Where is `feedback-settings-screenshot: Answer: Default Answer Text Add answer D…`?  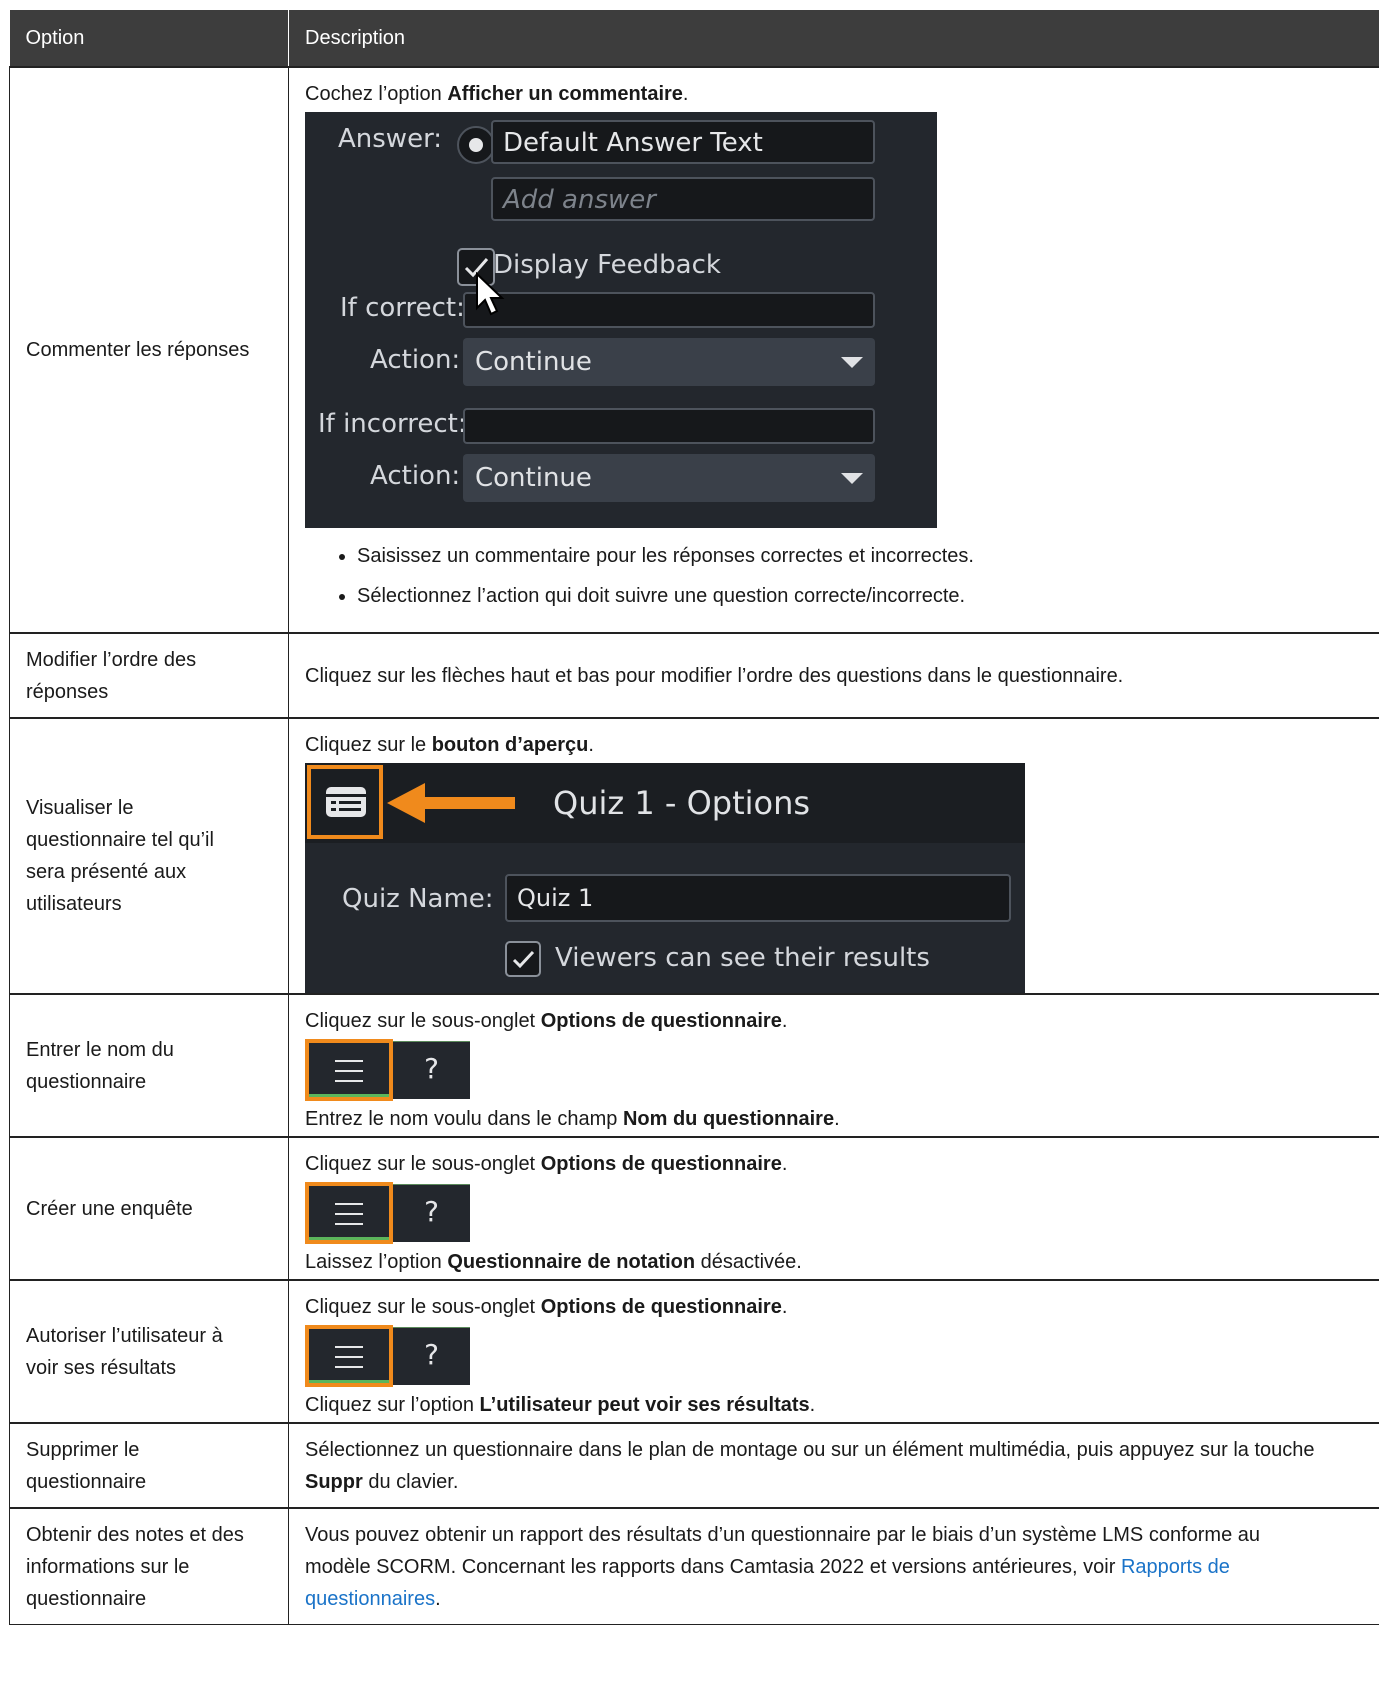
feedback-settings-screenshot: Answer: Default Answer Text Add answer D… is located at coordinates (621, 320).